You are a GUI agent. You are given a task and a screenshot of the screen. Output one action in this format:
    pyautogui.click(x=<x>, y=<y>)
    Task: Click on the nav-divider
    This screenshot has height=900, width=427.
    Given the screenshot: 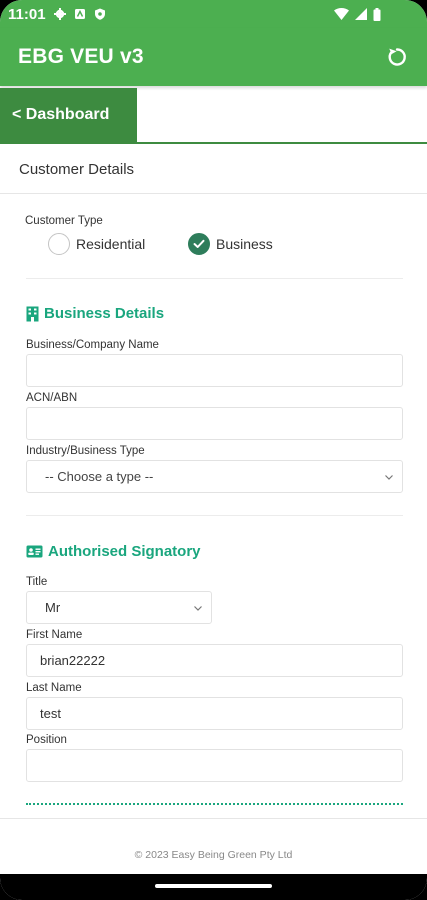 What is the action you would take?
    pyautogui.click(x=213, y=143)
    